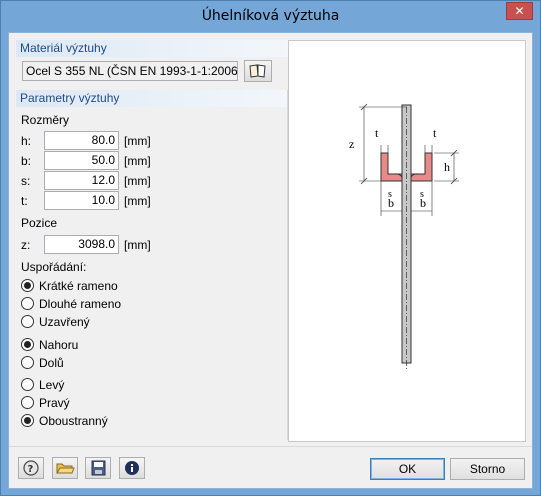 This screenshot has width=541, height=496. What do you see at coordinates (64, 322) in the screenshot?
I see `radio-closed-label: Uzavřený` at bounding box center [64, 322].